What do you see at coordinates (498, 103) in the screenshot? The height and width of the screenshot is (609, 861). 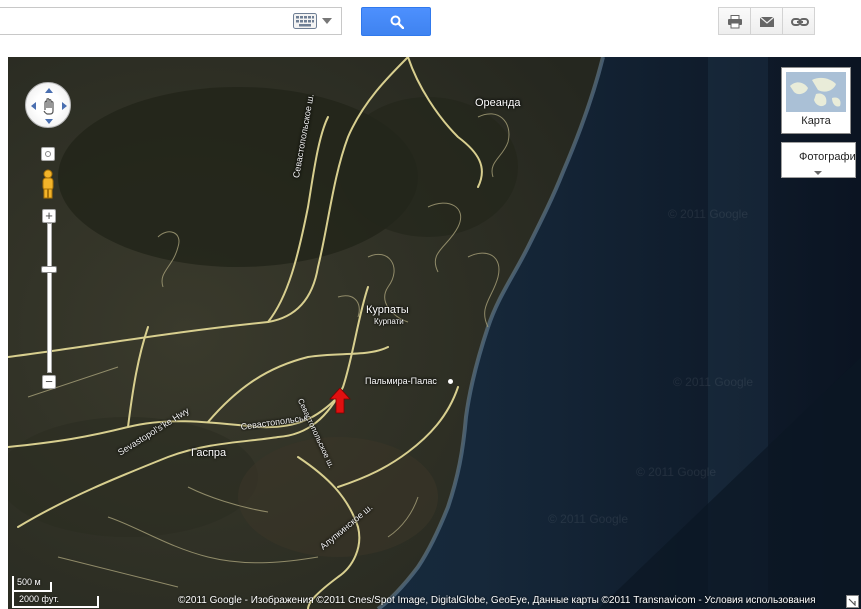 I see `place-label-oreanda: Ореанда` at bounding box center [498, 103].